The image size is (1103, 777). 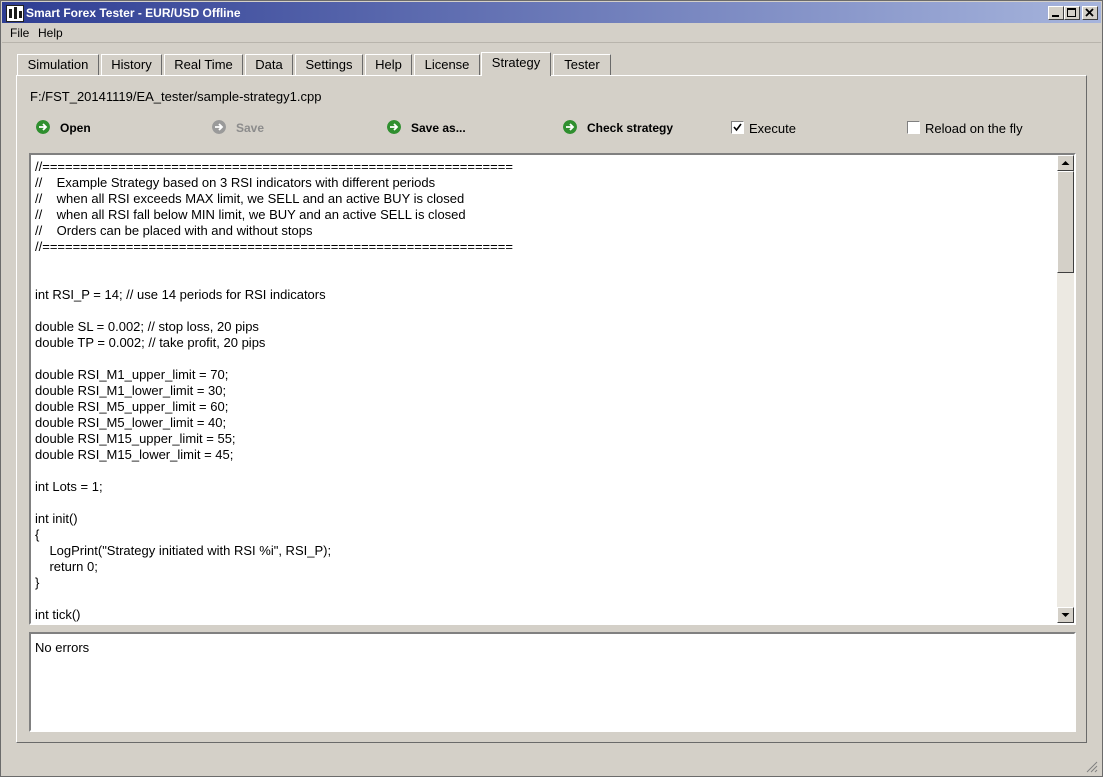 I want to click on tab-simulation: Simulation, so click(x=58, y=64).